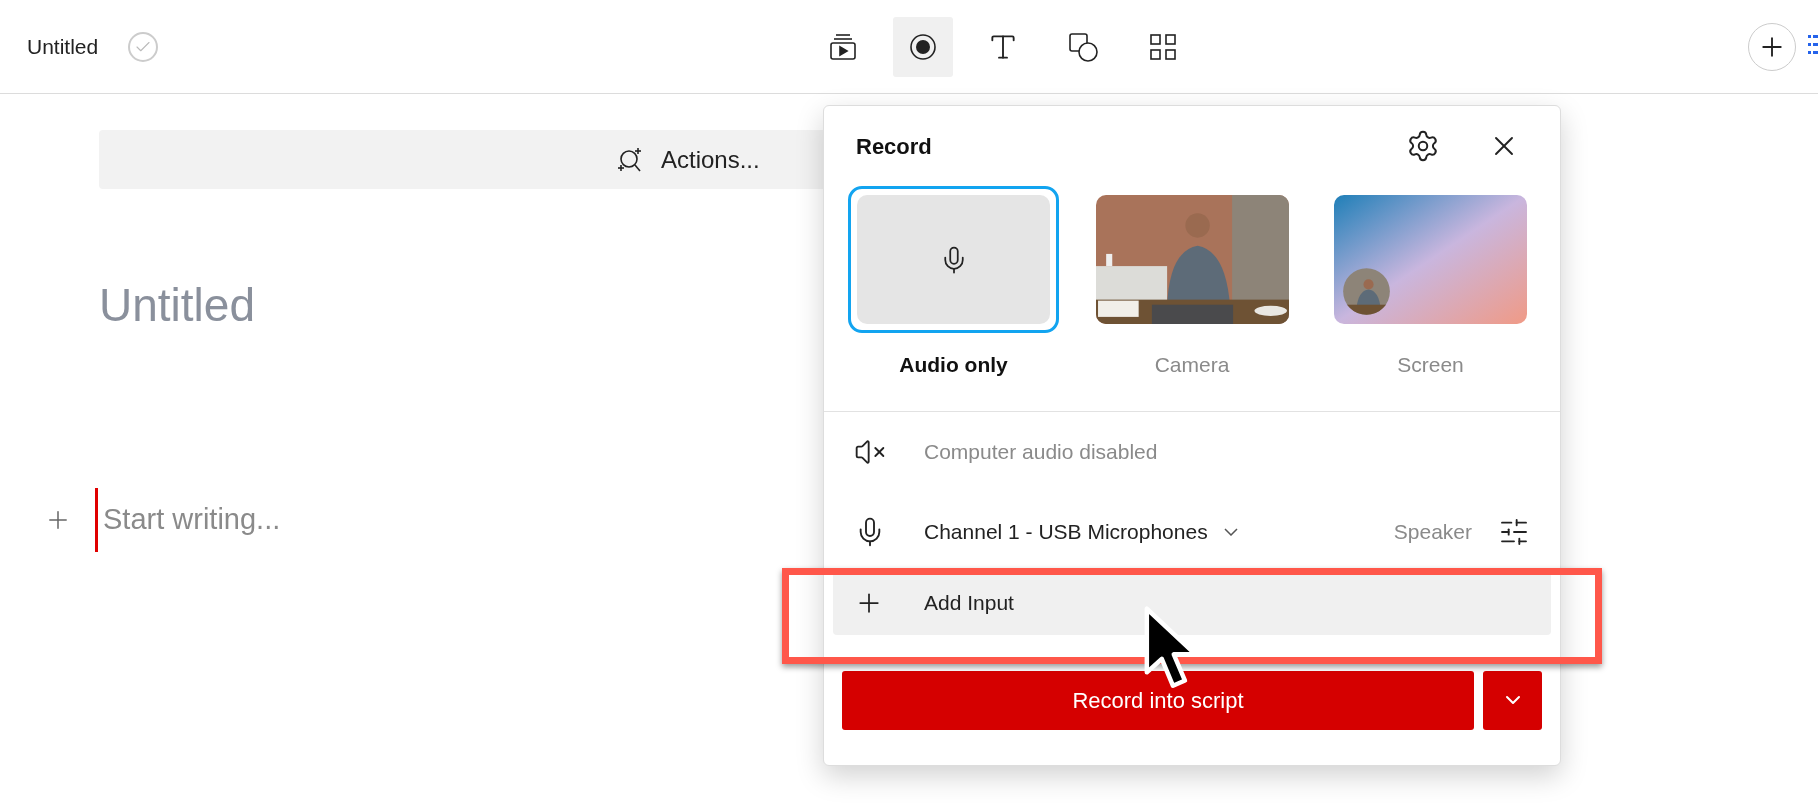 The width and height of the screenshot is (1818, 808). What do you see at coordinates (143, 46) in the screenshot?
I see `saved-check-icon` at bounding box center [143, 46].